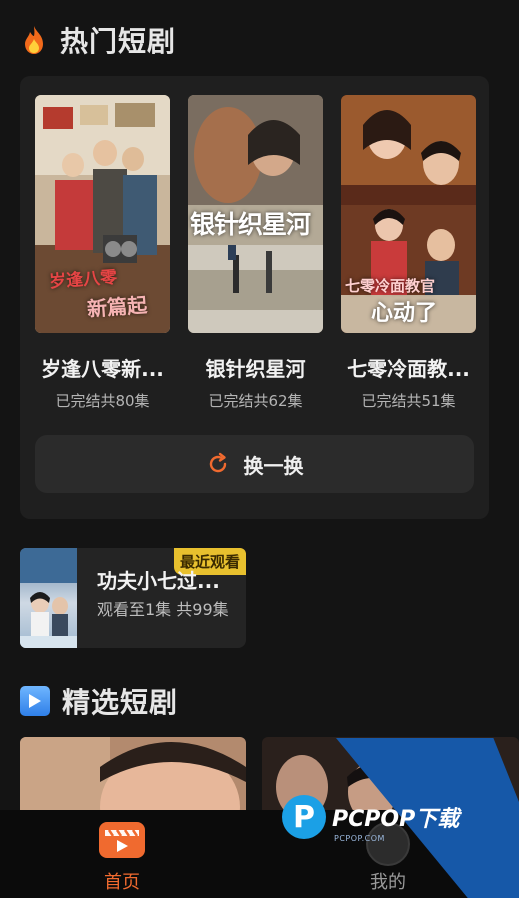  I want to click on refresh-icon, so click(217, 462).